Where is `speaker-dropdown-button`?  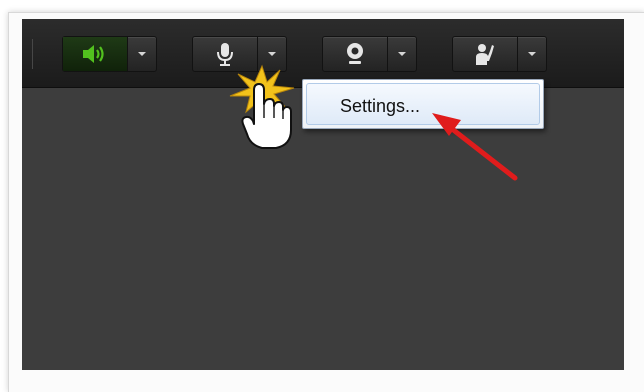
speaker-dropdown-button is located at coordinates (142, 54).